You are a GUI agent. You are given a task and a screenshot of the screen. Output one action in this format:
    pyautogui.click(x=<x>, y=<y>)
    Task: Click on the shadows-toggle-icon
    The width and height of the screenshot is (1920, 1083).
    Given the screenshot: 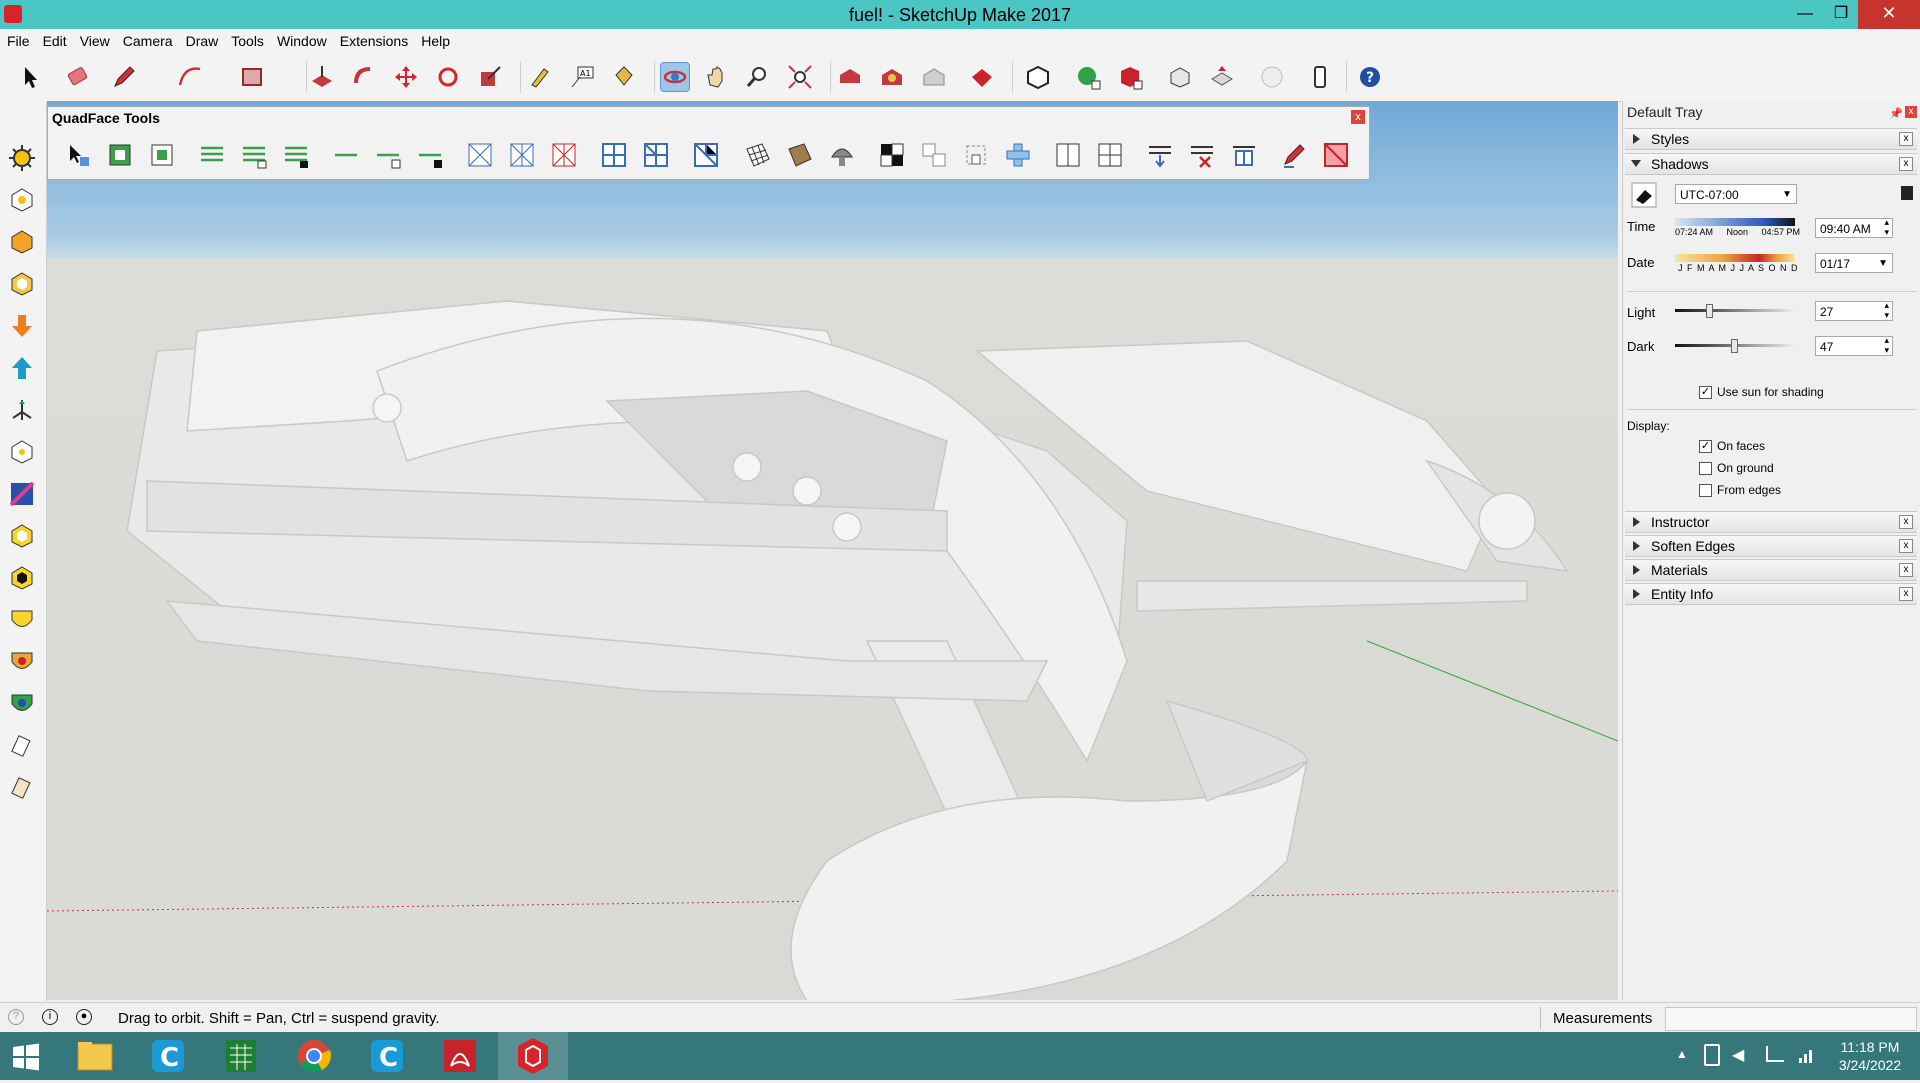 What is the action you would take?
    pyautogui.click(x=1644, y=195)
    